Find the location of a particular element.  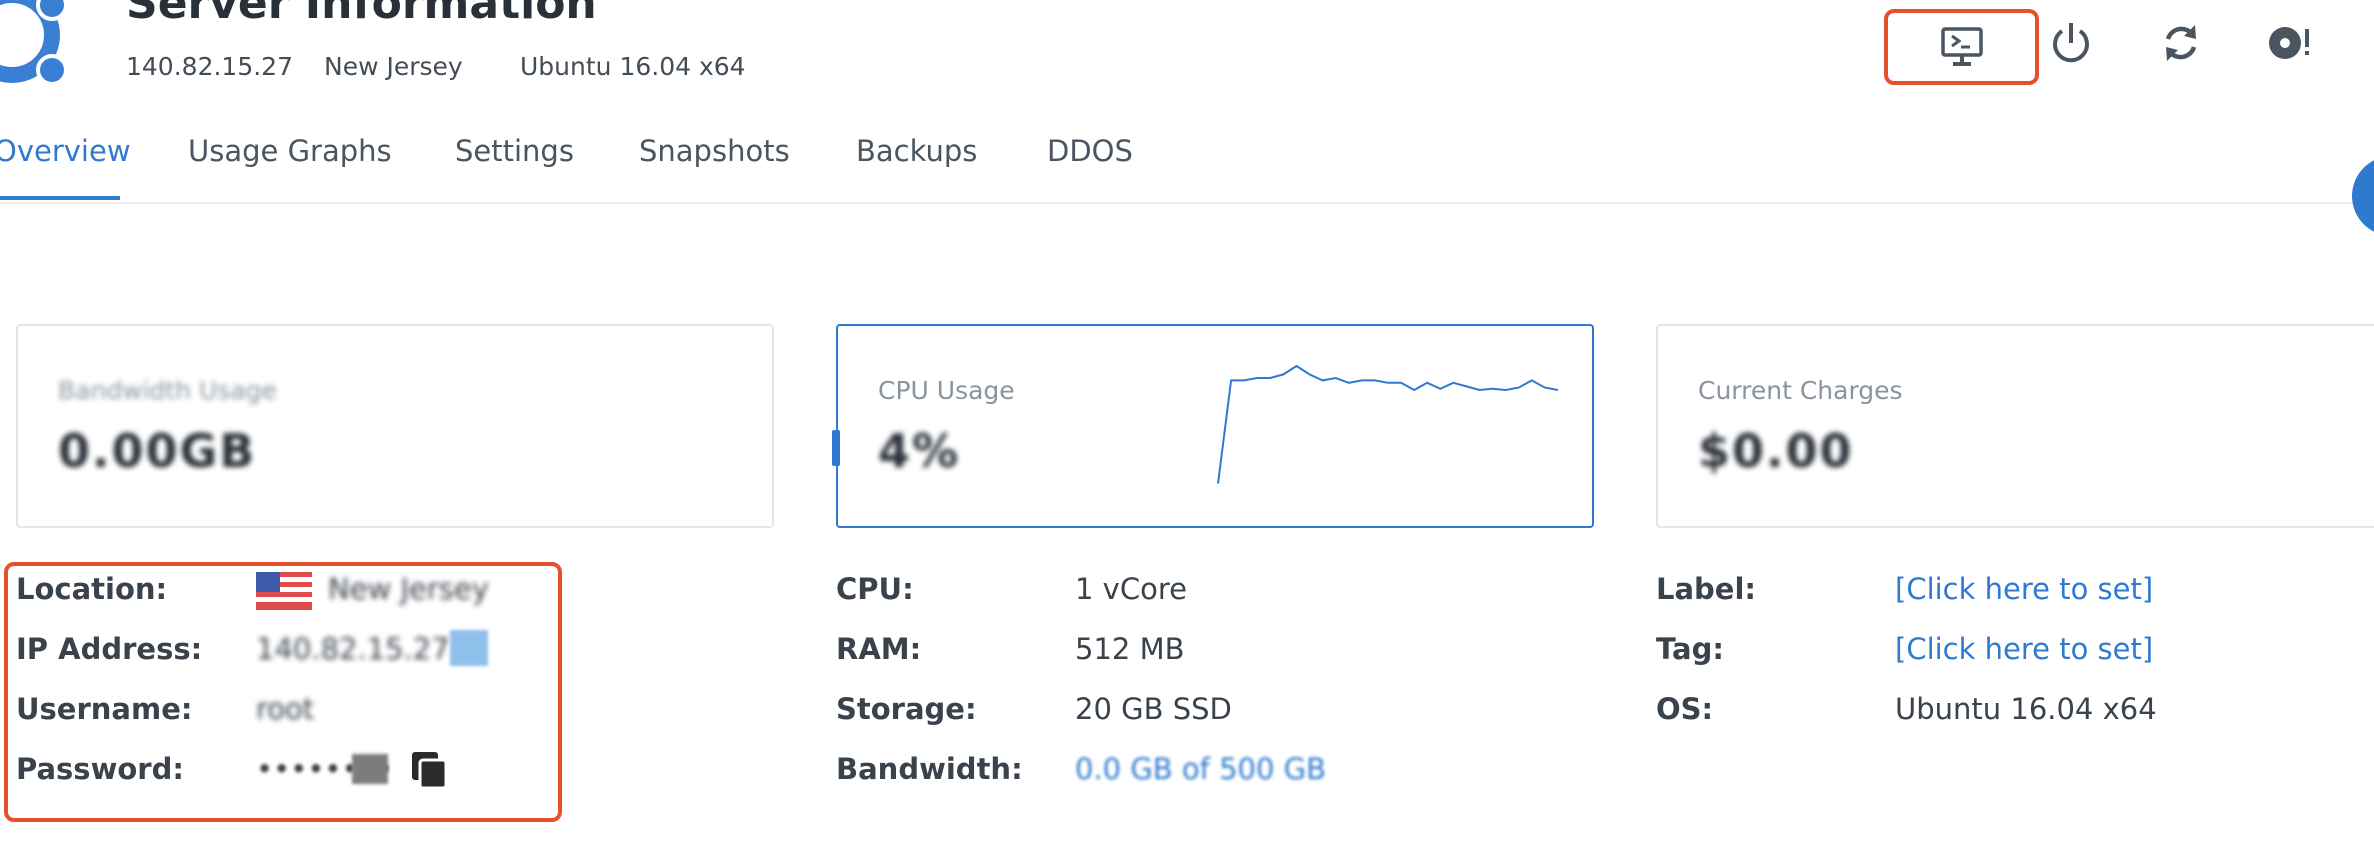

console-icon is located at coordinates (1961, 46).